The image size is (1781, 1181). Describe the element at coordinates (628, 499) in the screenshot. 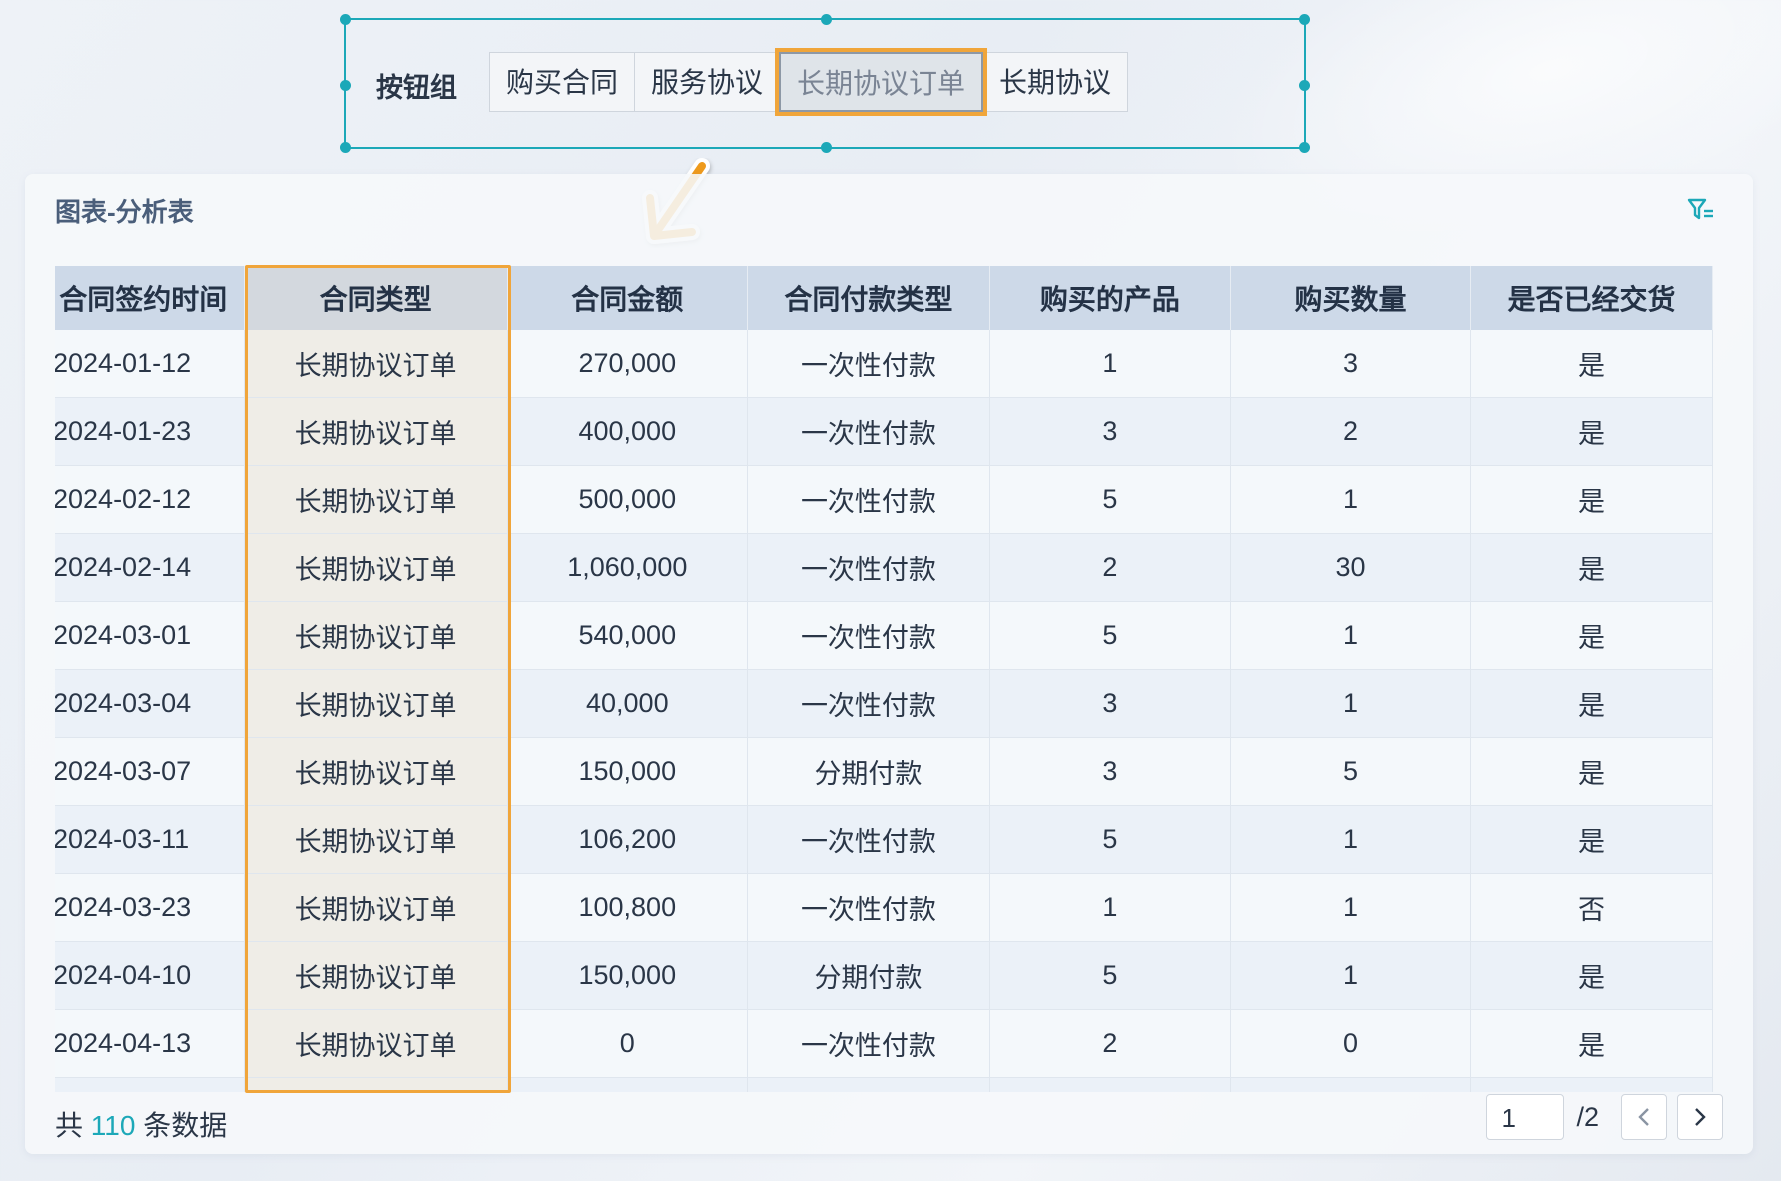

I see `table-cell: 500,000` at that location.